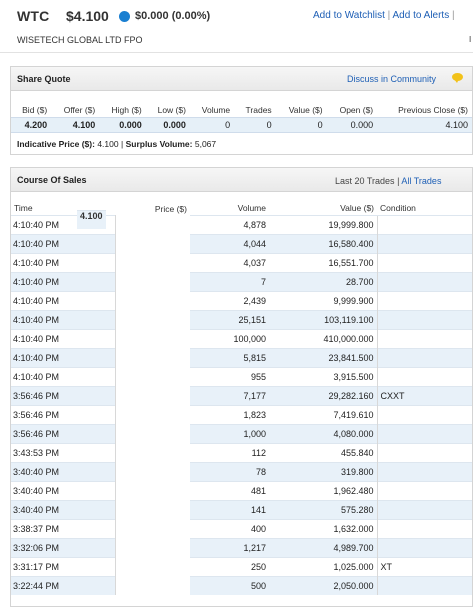  I want to click on trade-value: 1,962.480, so click(323, 490).